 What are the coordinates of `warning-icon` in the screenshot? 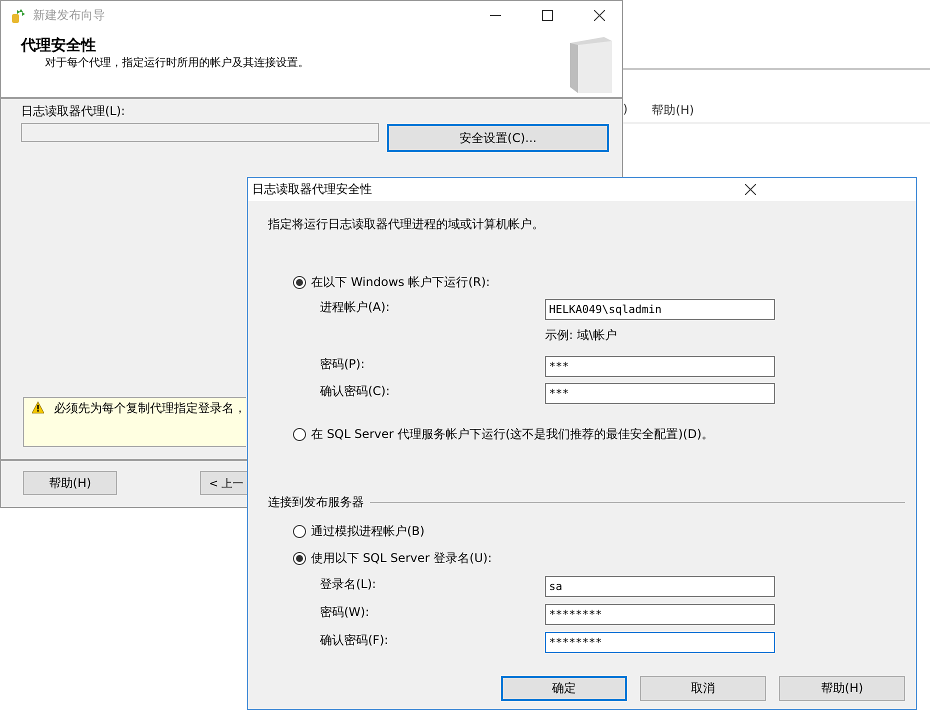 It's located at (38, 407).